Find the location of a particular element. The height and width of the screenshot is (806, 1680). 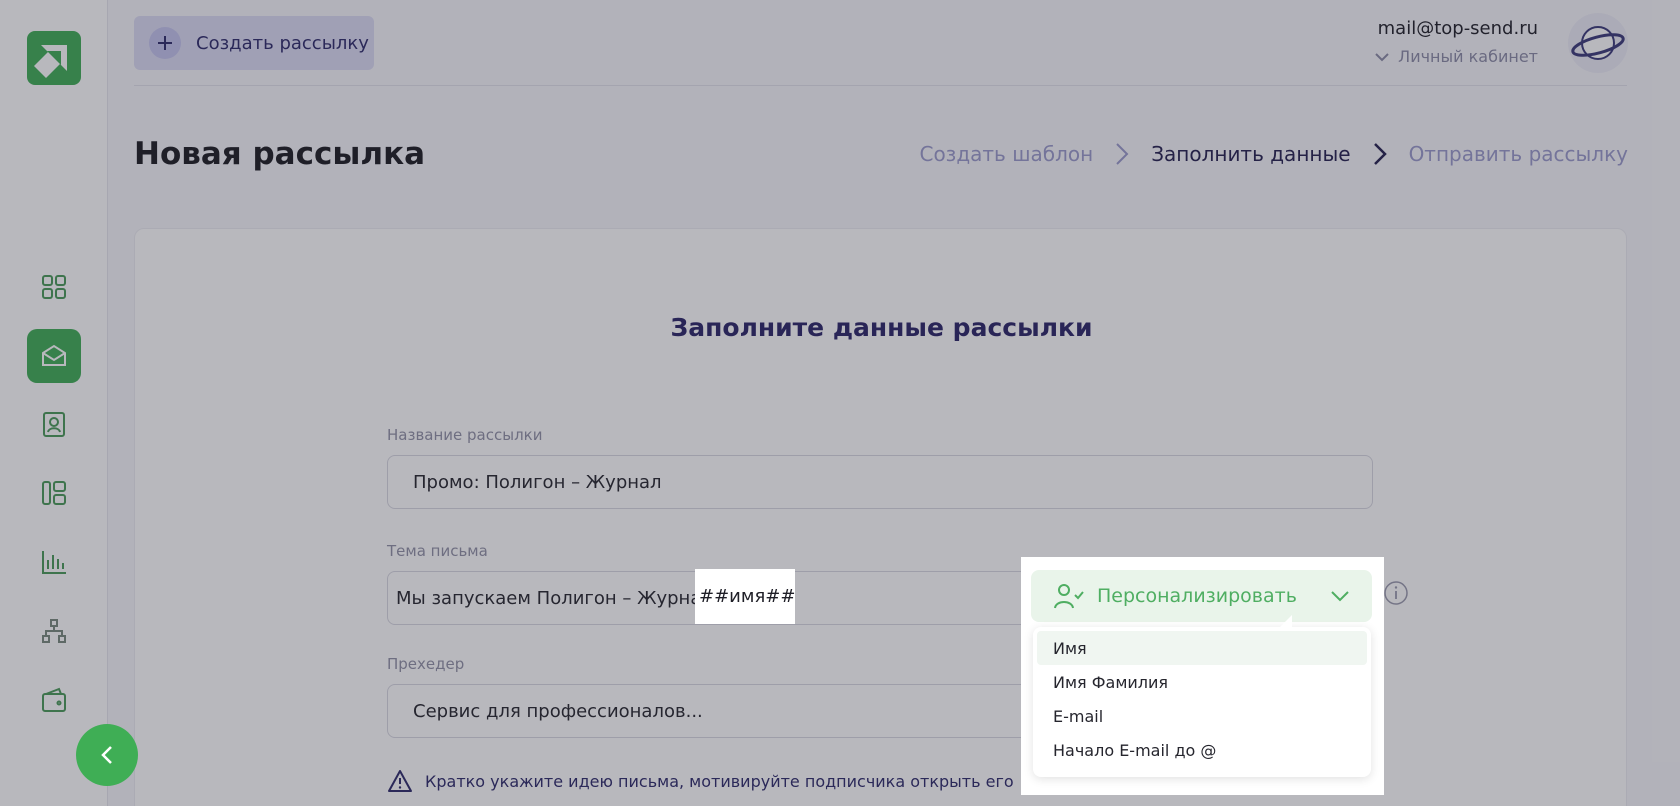

chevron-left-icon is located at coordinates (106, 755).